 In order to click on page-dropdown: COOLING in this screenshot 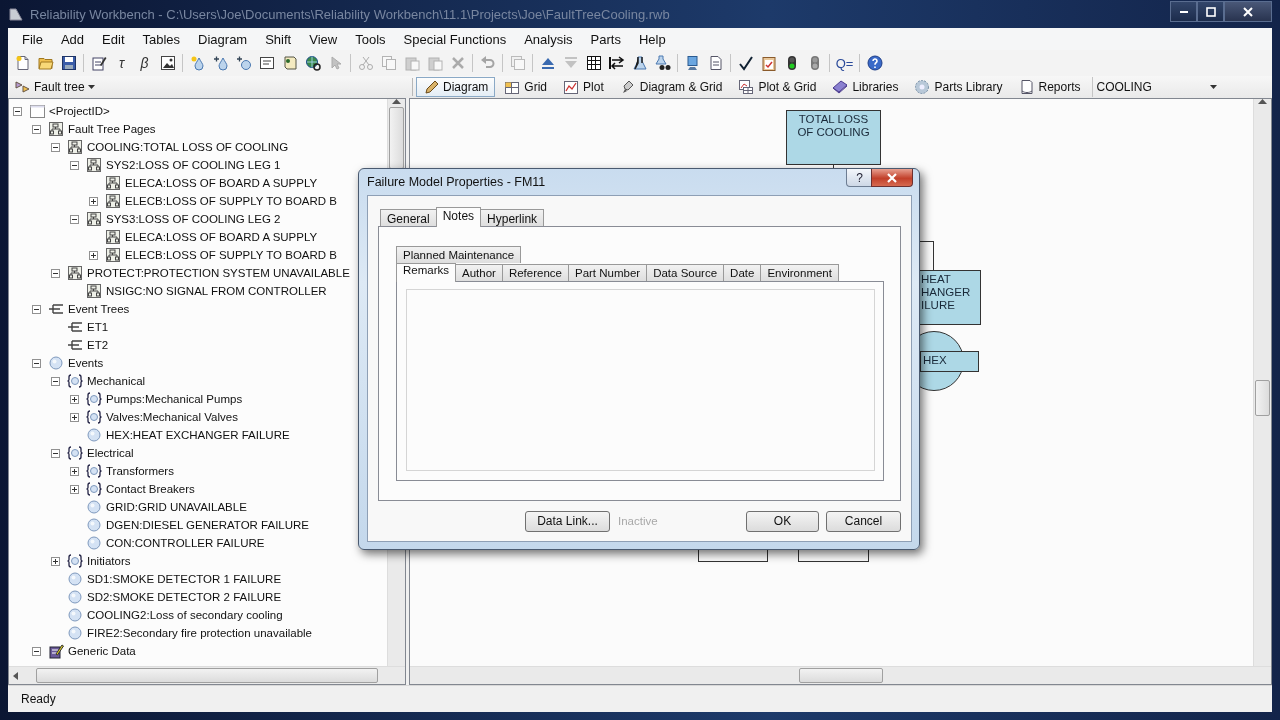, I will do `click(1157, 87)`.